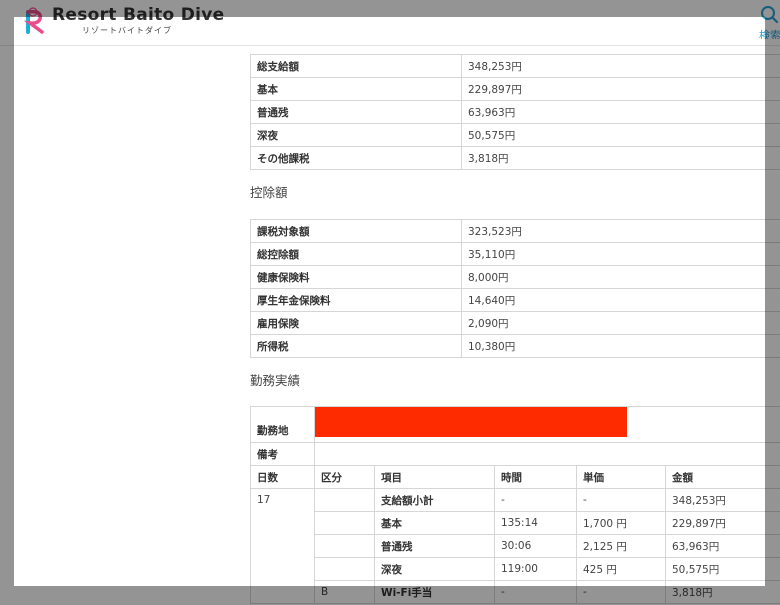 This screenshot has height=605, width=780. I want to click on table-row: 普通残 63,963円, so click(515, 112).